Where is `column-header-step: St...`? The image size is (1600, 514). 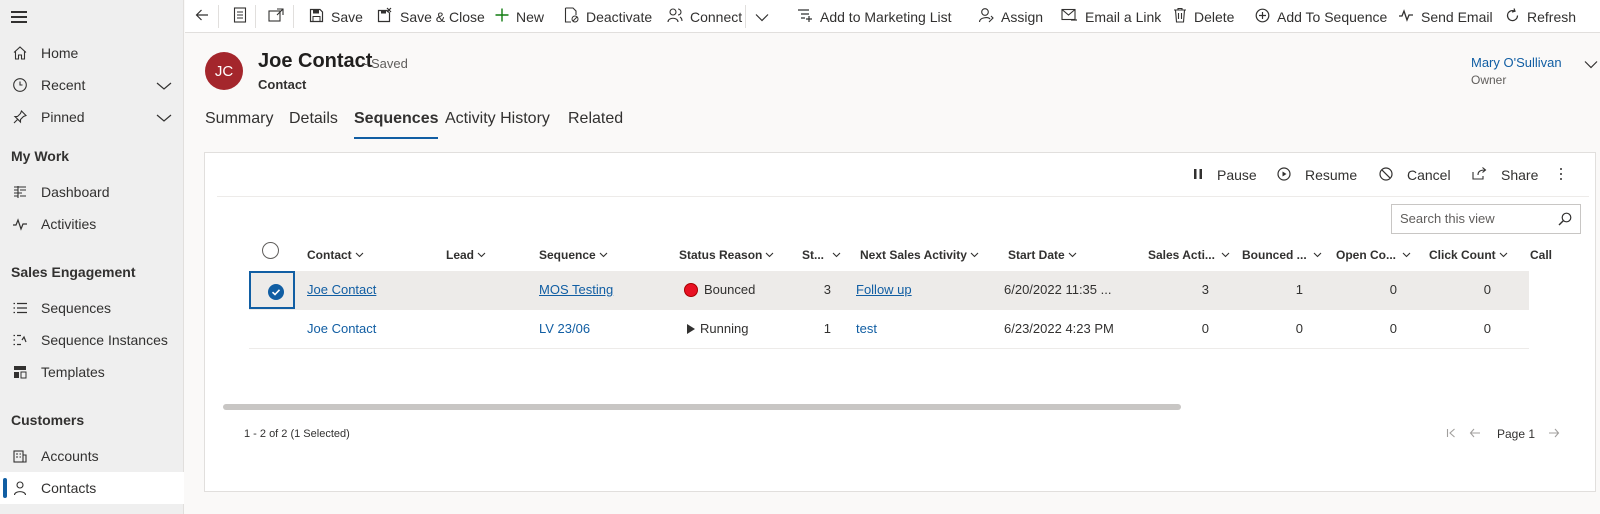
column-header-step: St... is located at coordinates (821, 255).